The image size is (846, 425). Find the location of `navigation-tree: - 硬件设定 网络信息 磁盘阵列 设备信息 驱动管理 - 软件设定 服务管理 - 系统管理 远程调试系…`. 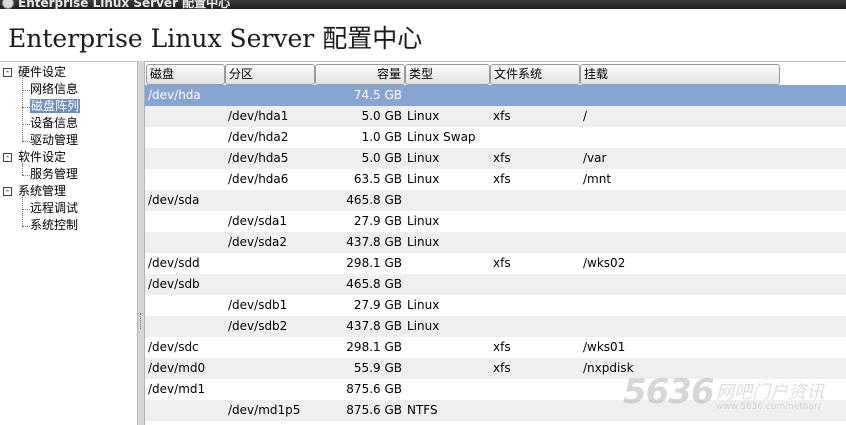

navigation-tree: - 硬件设定 网络信息 磁盘阵列 设备信息 驱动管理 - 软件设定 服务管理 - 系统管理 远程调试系… is located at coordinates (68, 243).